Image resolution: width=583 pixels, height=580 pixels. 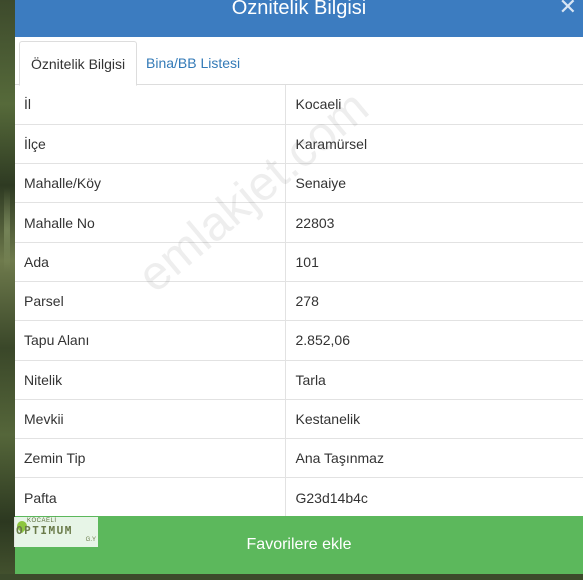 What do you see at coordinates (434, 458) in the screenshot?
I see `attribute-value: Ana Taşınmaz` at bounding box center [434, 458].